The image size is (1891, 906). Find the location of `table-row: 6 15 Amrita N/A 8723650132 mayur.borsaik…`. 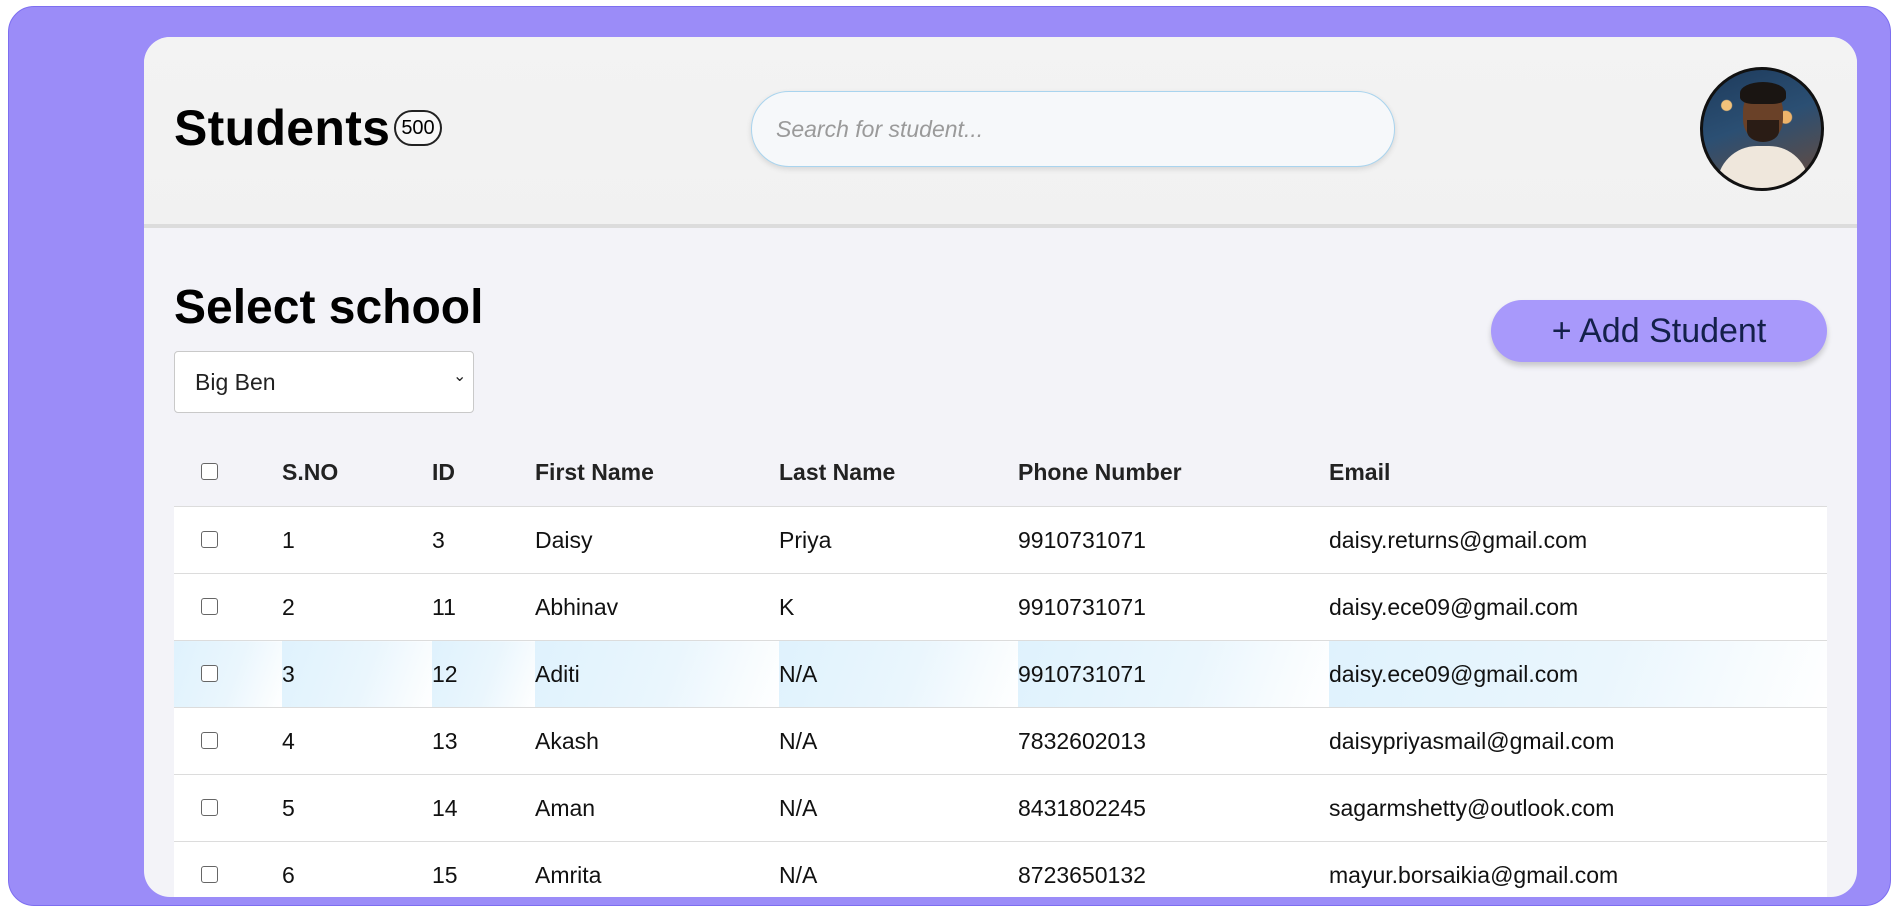

table-row: 6 15 Amrita N/A 8723650132 mayur.borsaik… is located at coordinates (1000, 869).